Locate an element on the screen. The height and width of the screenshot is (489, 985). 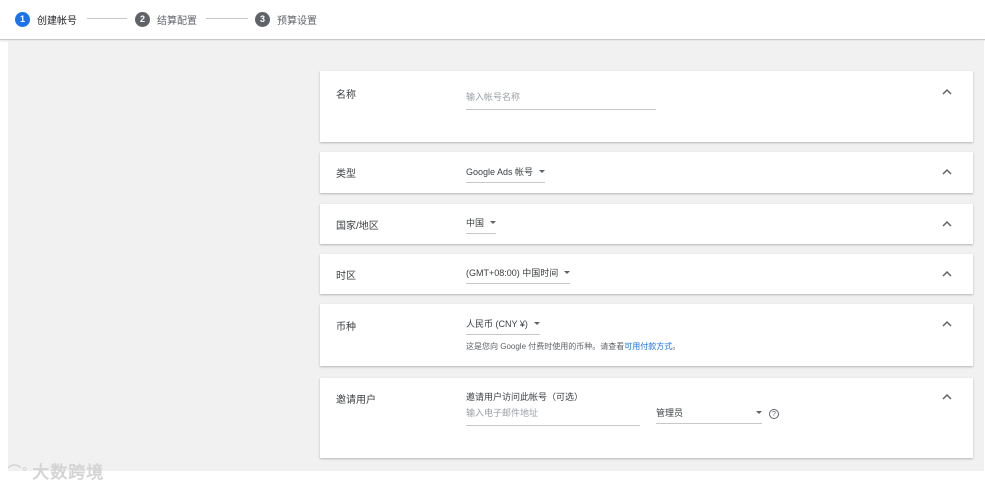
help-icon: ? is located at coordinates (774, 414).